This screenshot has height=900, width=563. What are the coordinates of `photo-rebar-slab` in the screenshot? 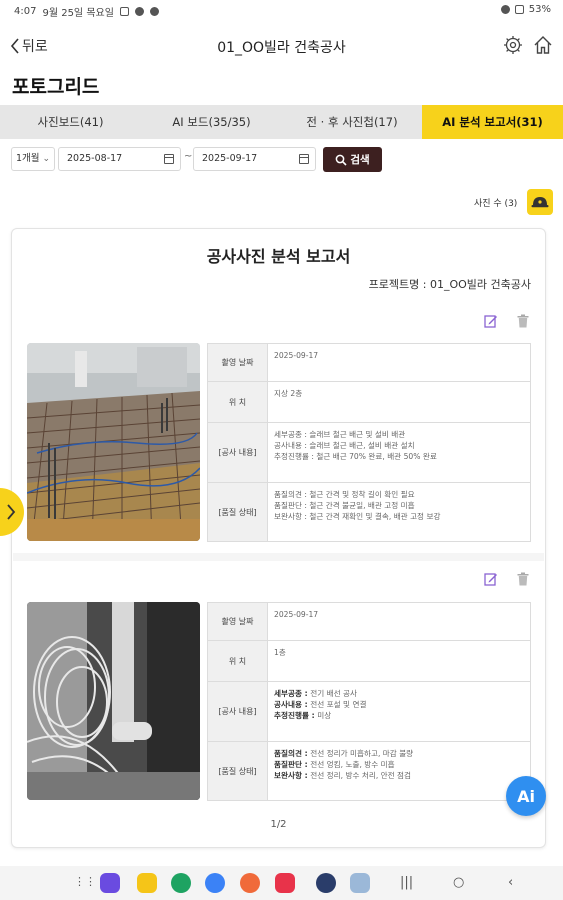 It's located at (113, 442).